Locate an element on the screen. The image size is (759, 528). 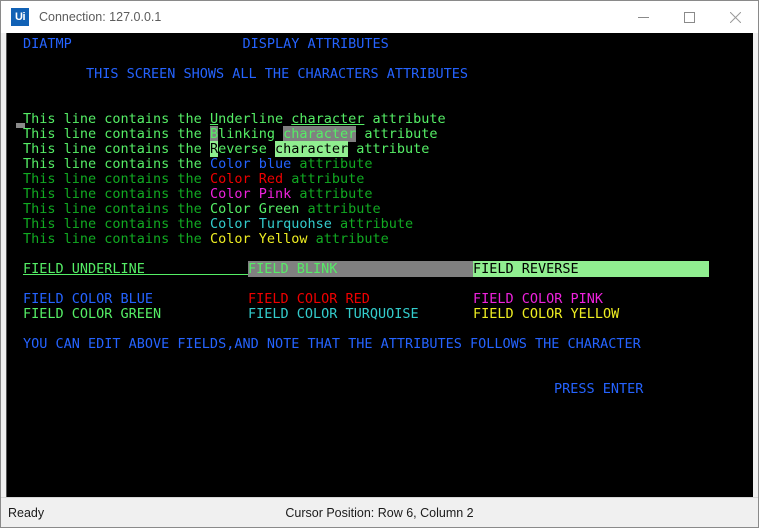
color-blue-line-seg-0: This line contains the is located at coordinates (116, 164).